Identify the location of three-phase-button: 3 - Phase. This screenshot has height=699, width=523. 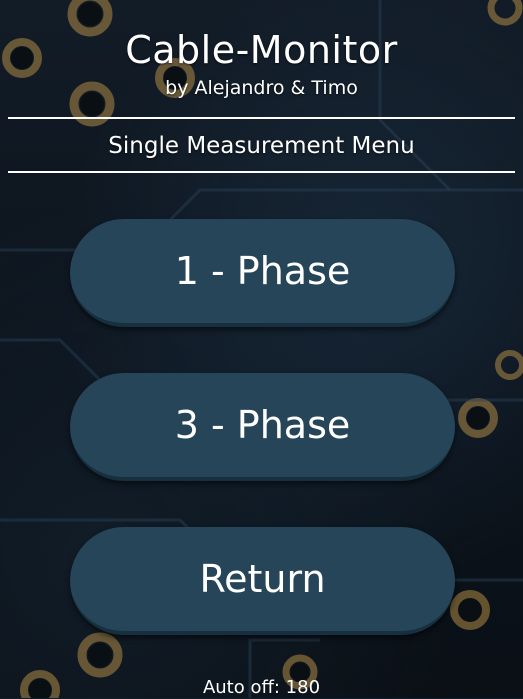
(262, 427).